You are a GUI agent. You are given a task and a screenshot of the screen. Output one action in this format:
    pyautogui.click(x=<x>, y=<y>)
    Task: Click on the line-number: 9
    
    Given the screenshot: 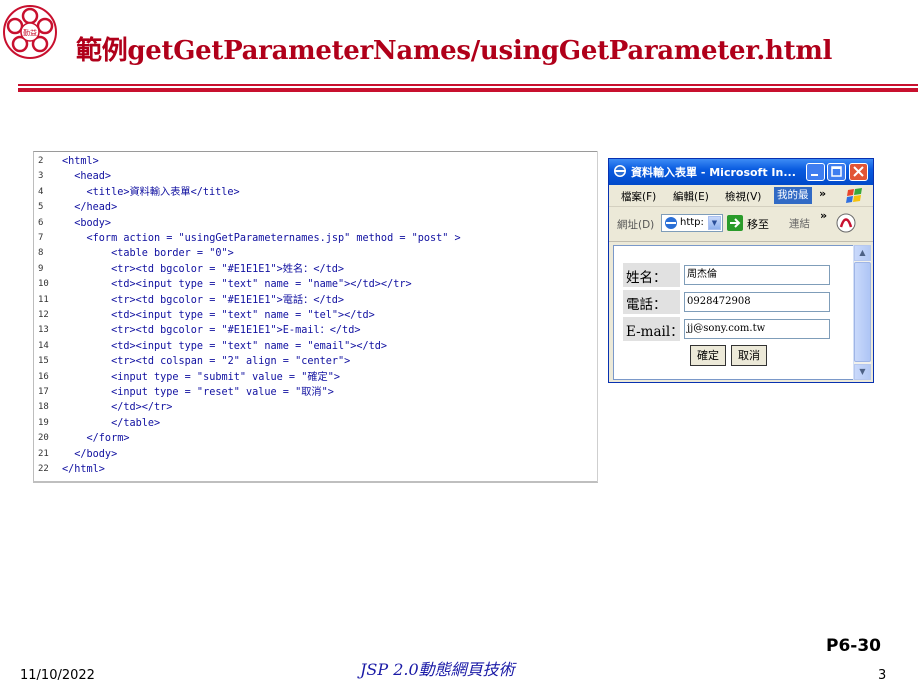 What is the action you would take?
    pyautogui.click(x=41, y=268)
    